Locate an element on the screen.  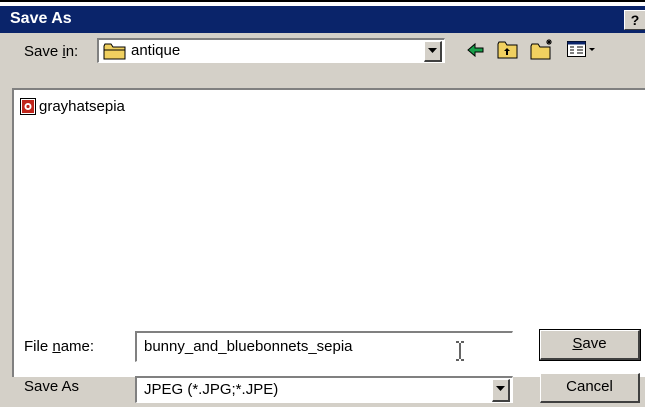
folder-icon is located at coordinates (114, 51).